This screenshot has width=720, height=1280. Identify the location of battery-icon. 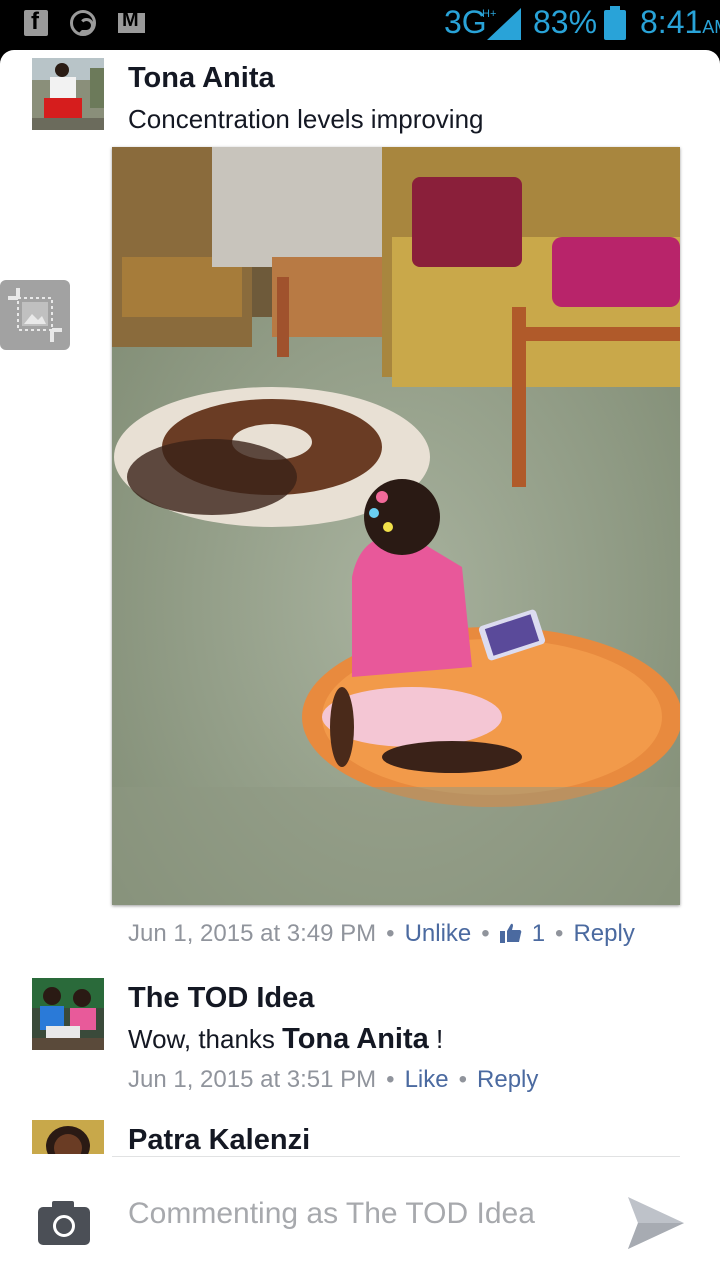
(615, 23).